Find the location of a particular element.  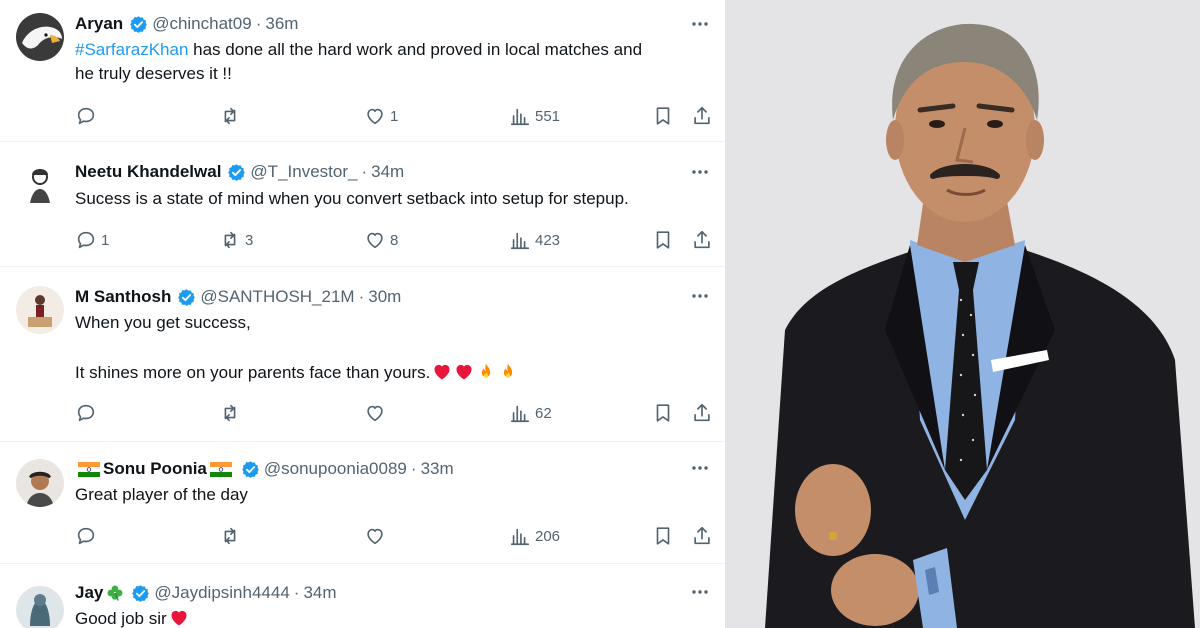

author-name: M Santhosh is located at coordinates (123, 297).